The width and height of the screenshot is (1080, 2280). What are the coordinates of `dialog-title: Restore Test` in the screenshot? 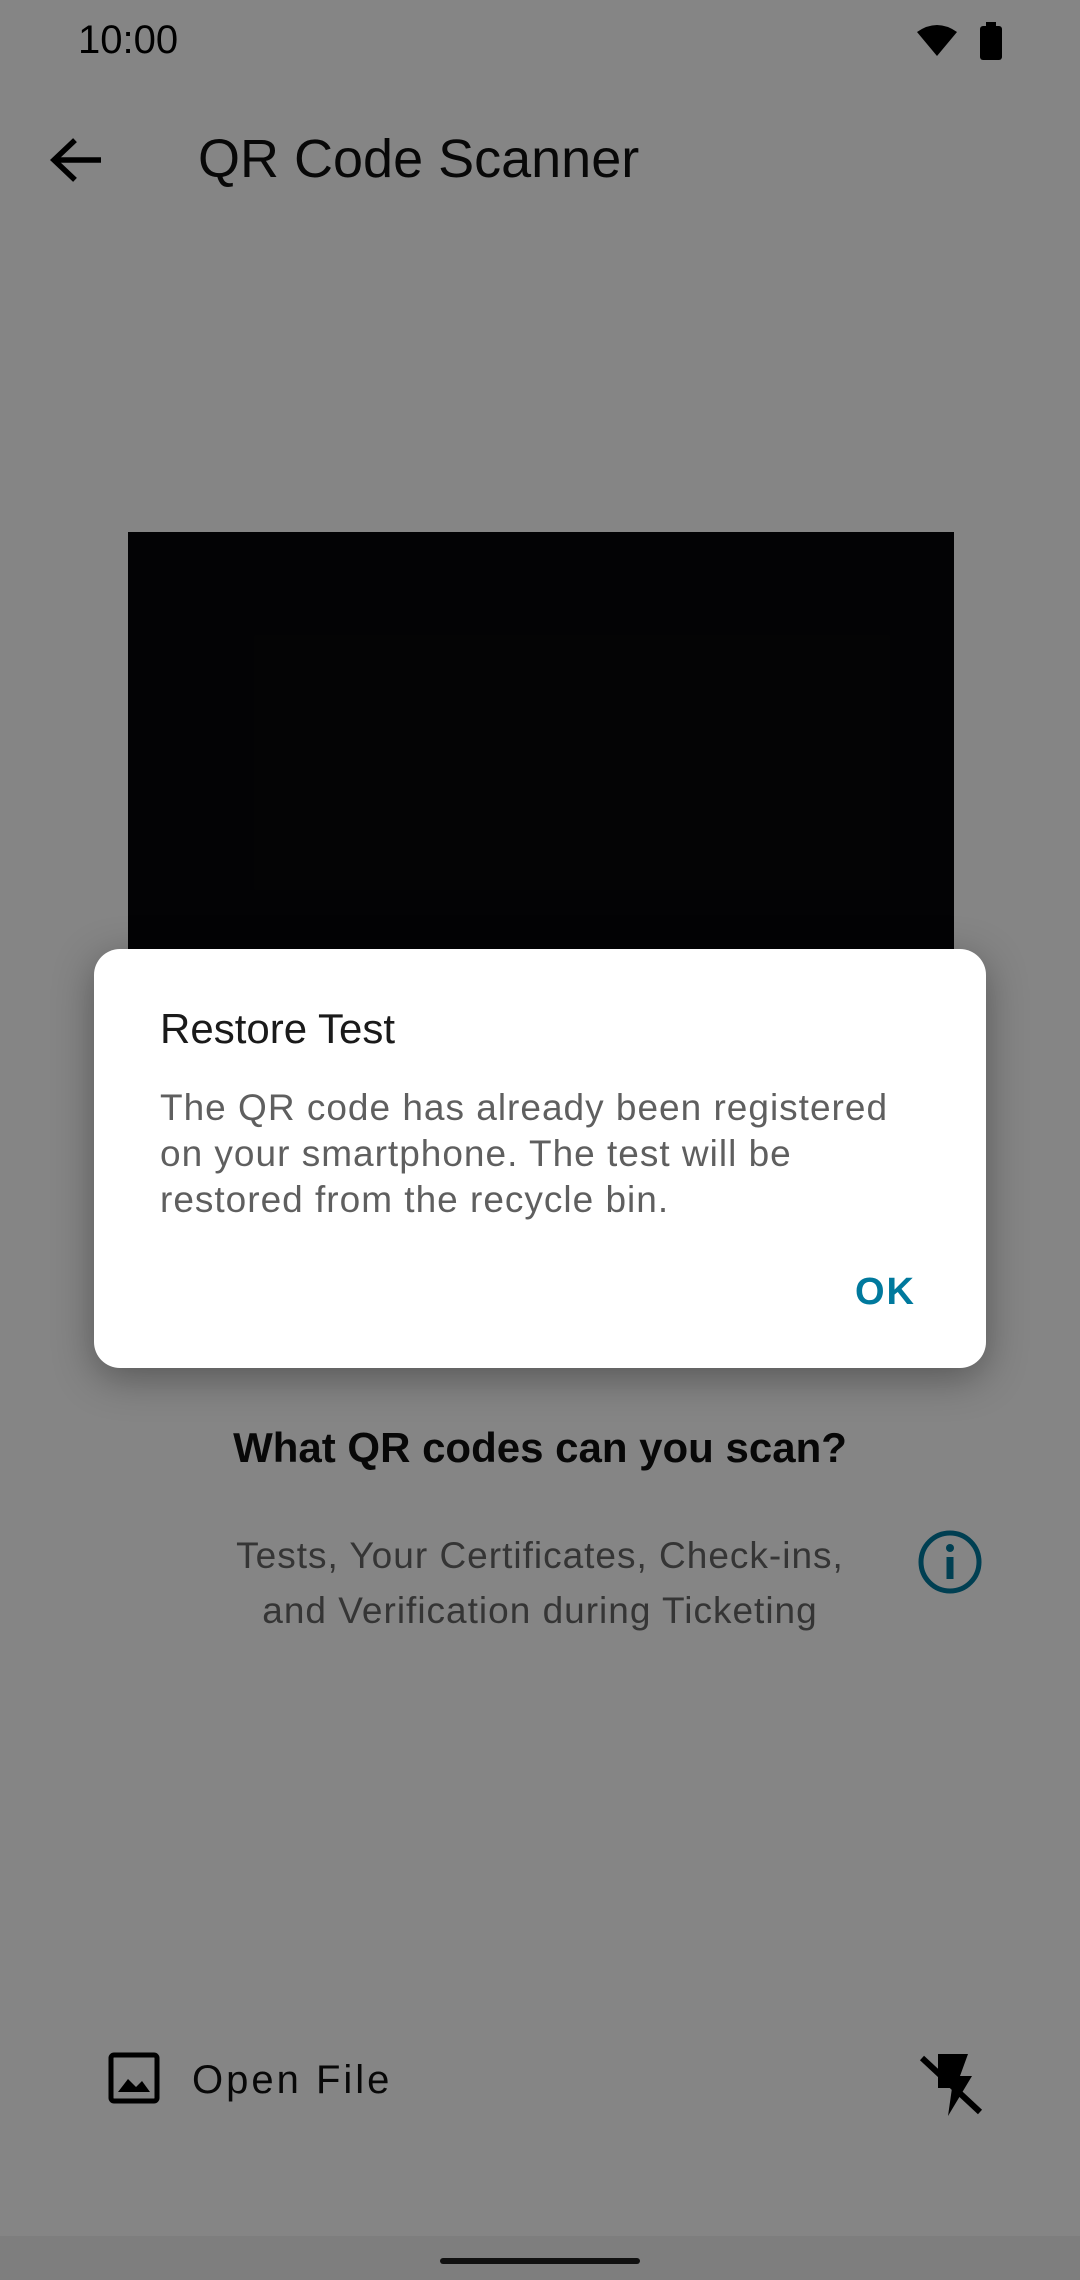 It's located at (277, 1028).